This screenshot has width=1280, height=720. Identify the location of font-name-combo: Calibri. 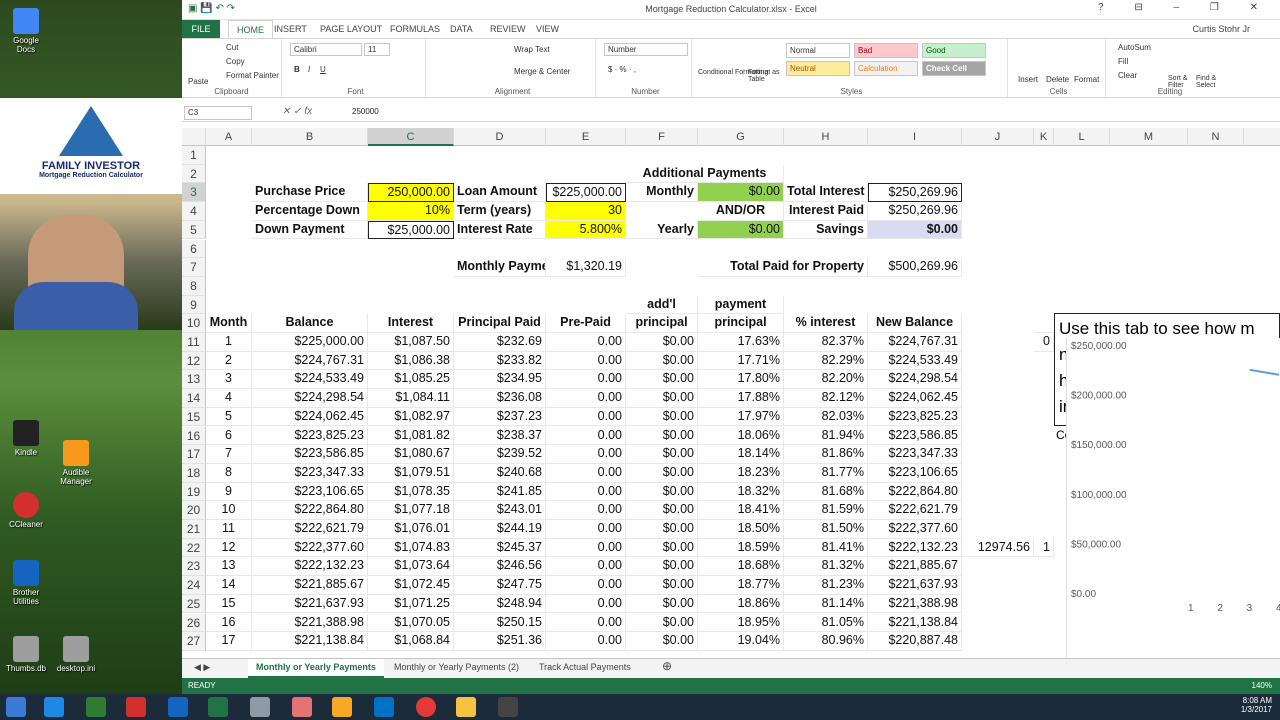
(326, 49).